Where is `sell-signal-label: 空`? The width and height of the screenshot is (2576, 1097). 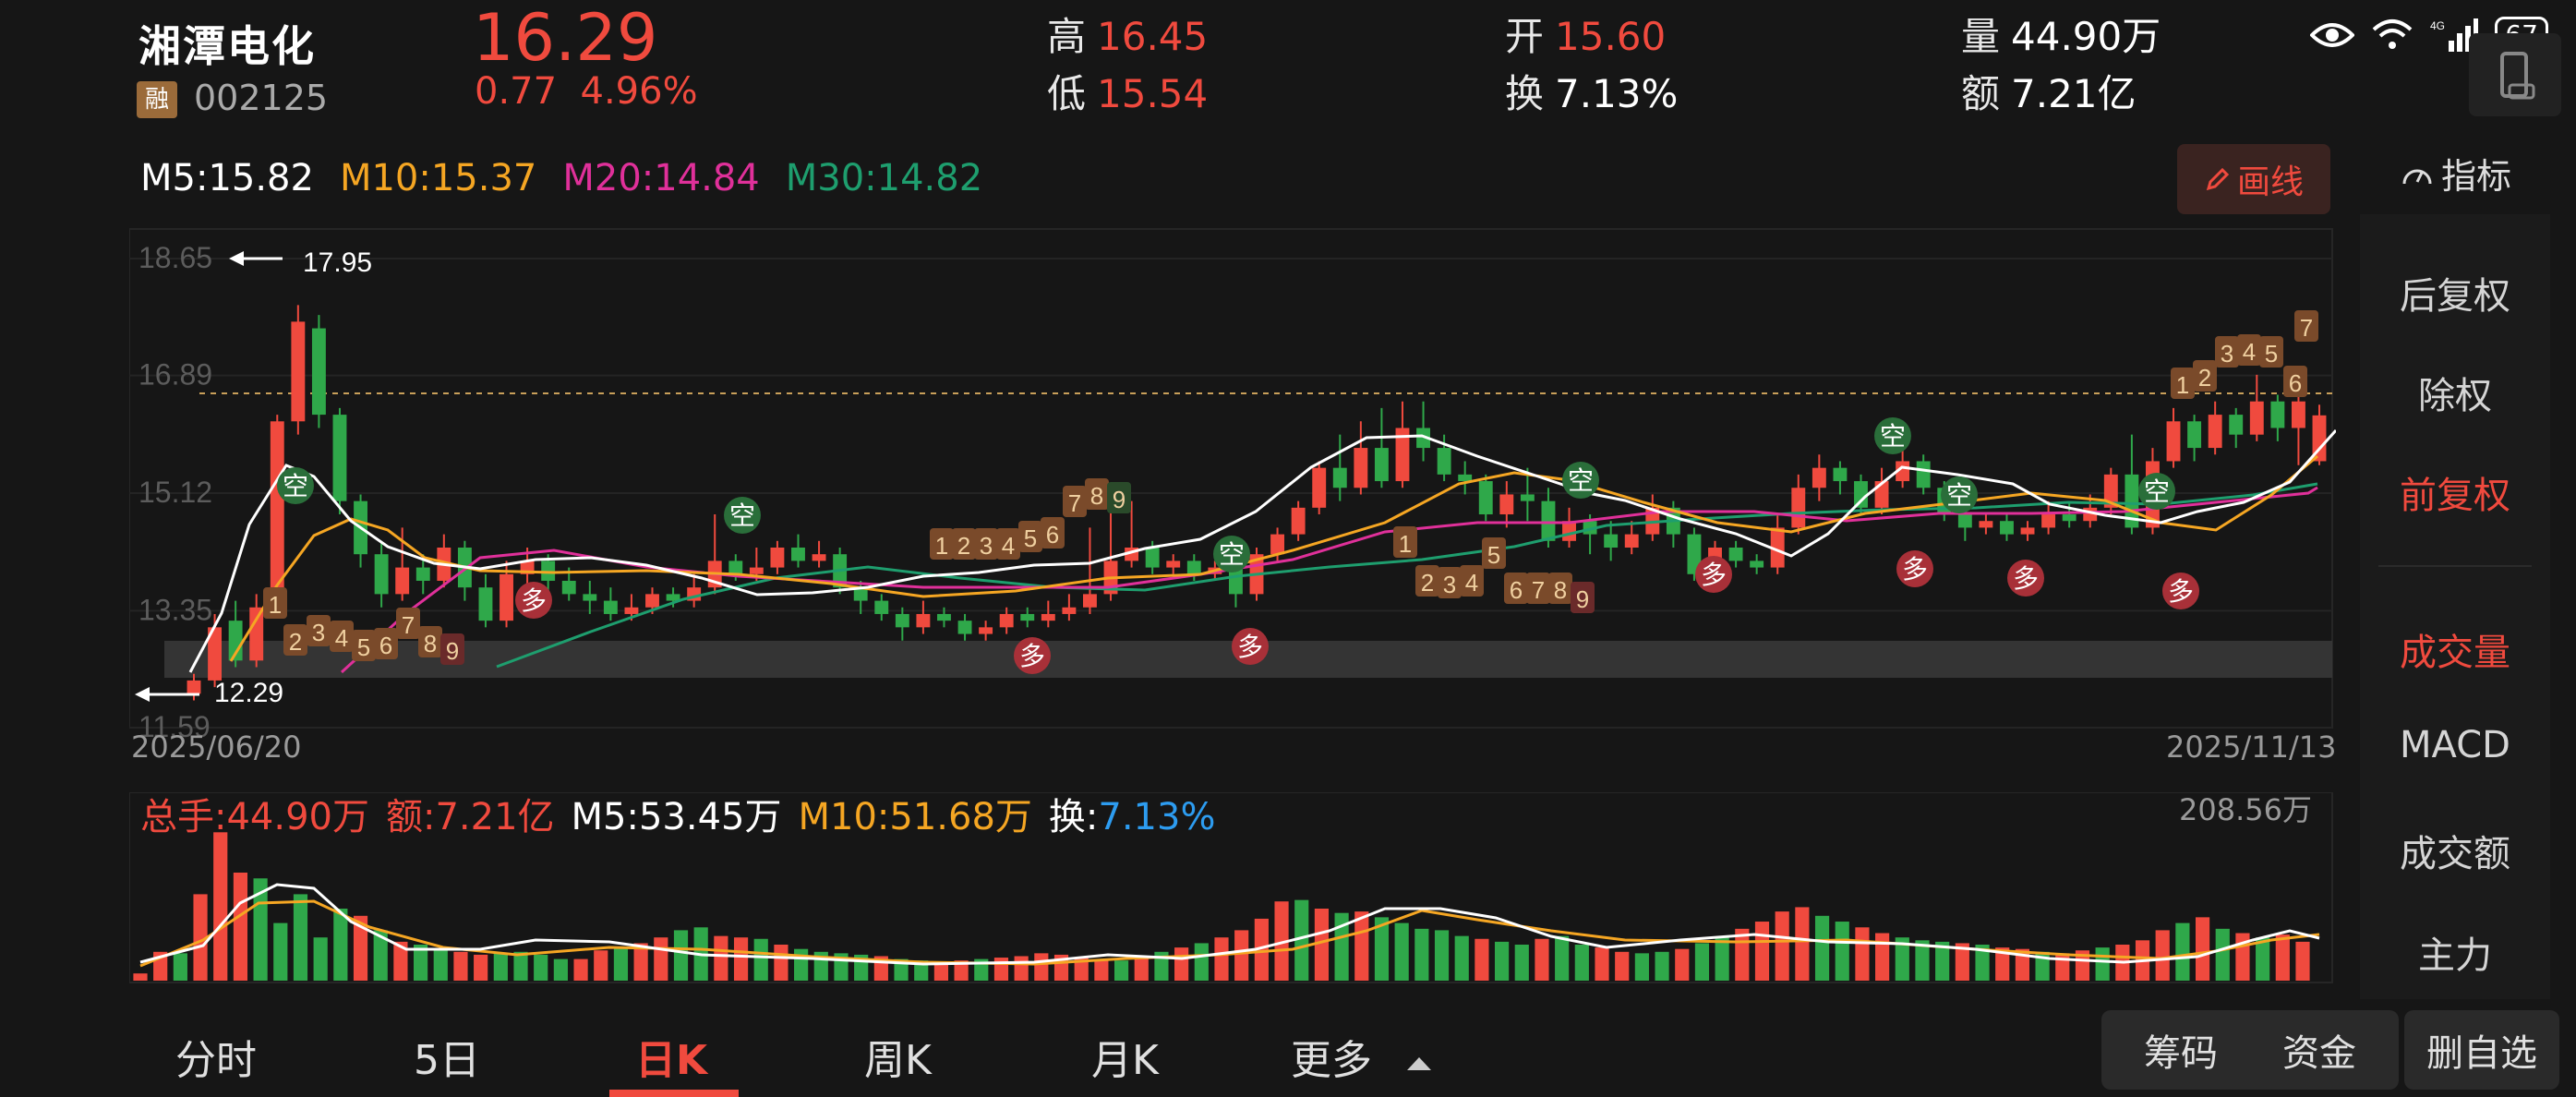
sell-signal-label: 空 is located at coordinates (1959, 495).